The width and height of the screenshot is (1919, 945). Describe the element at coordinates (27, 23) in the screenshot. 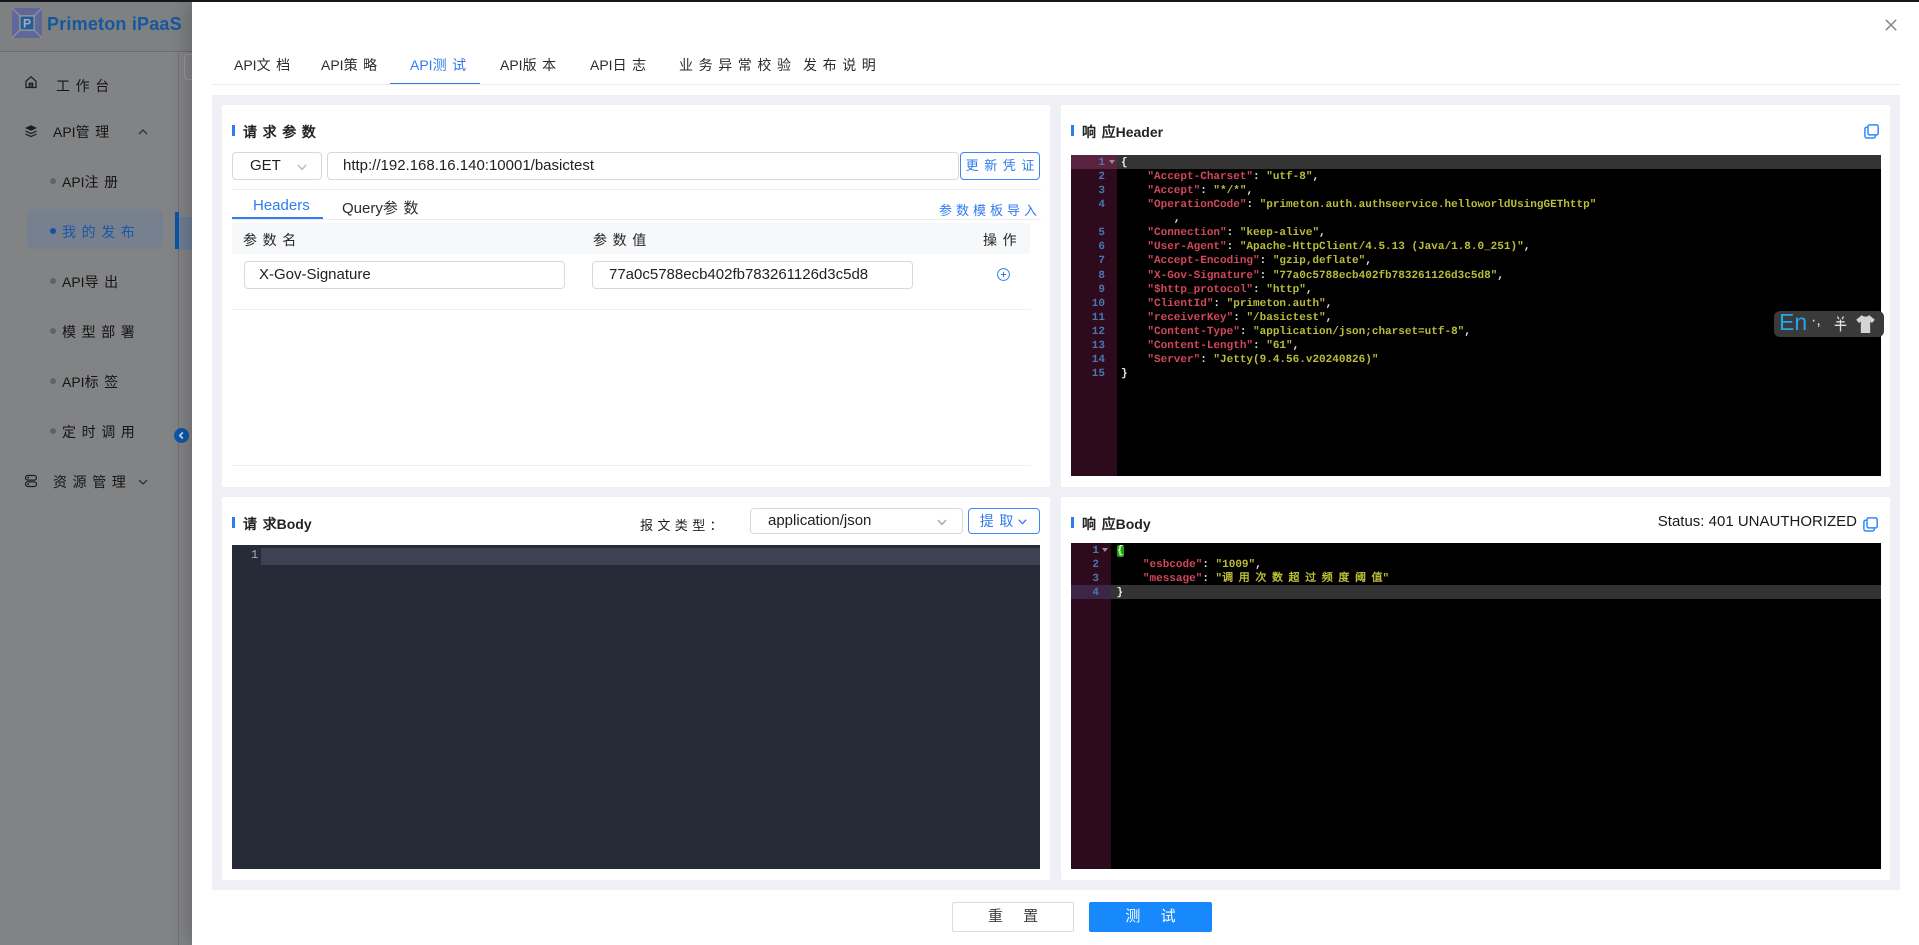

I see `svg-text: P` at that location.